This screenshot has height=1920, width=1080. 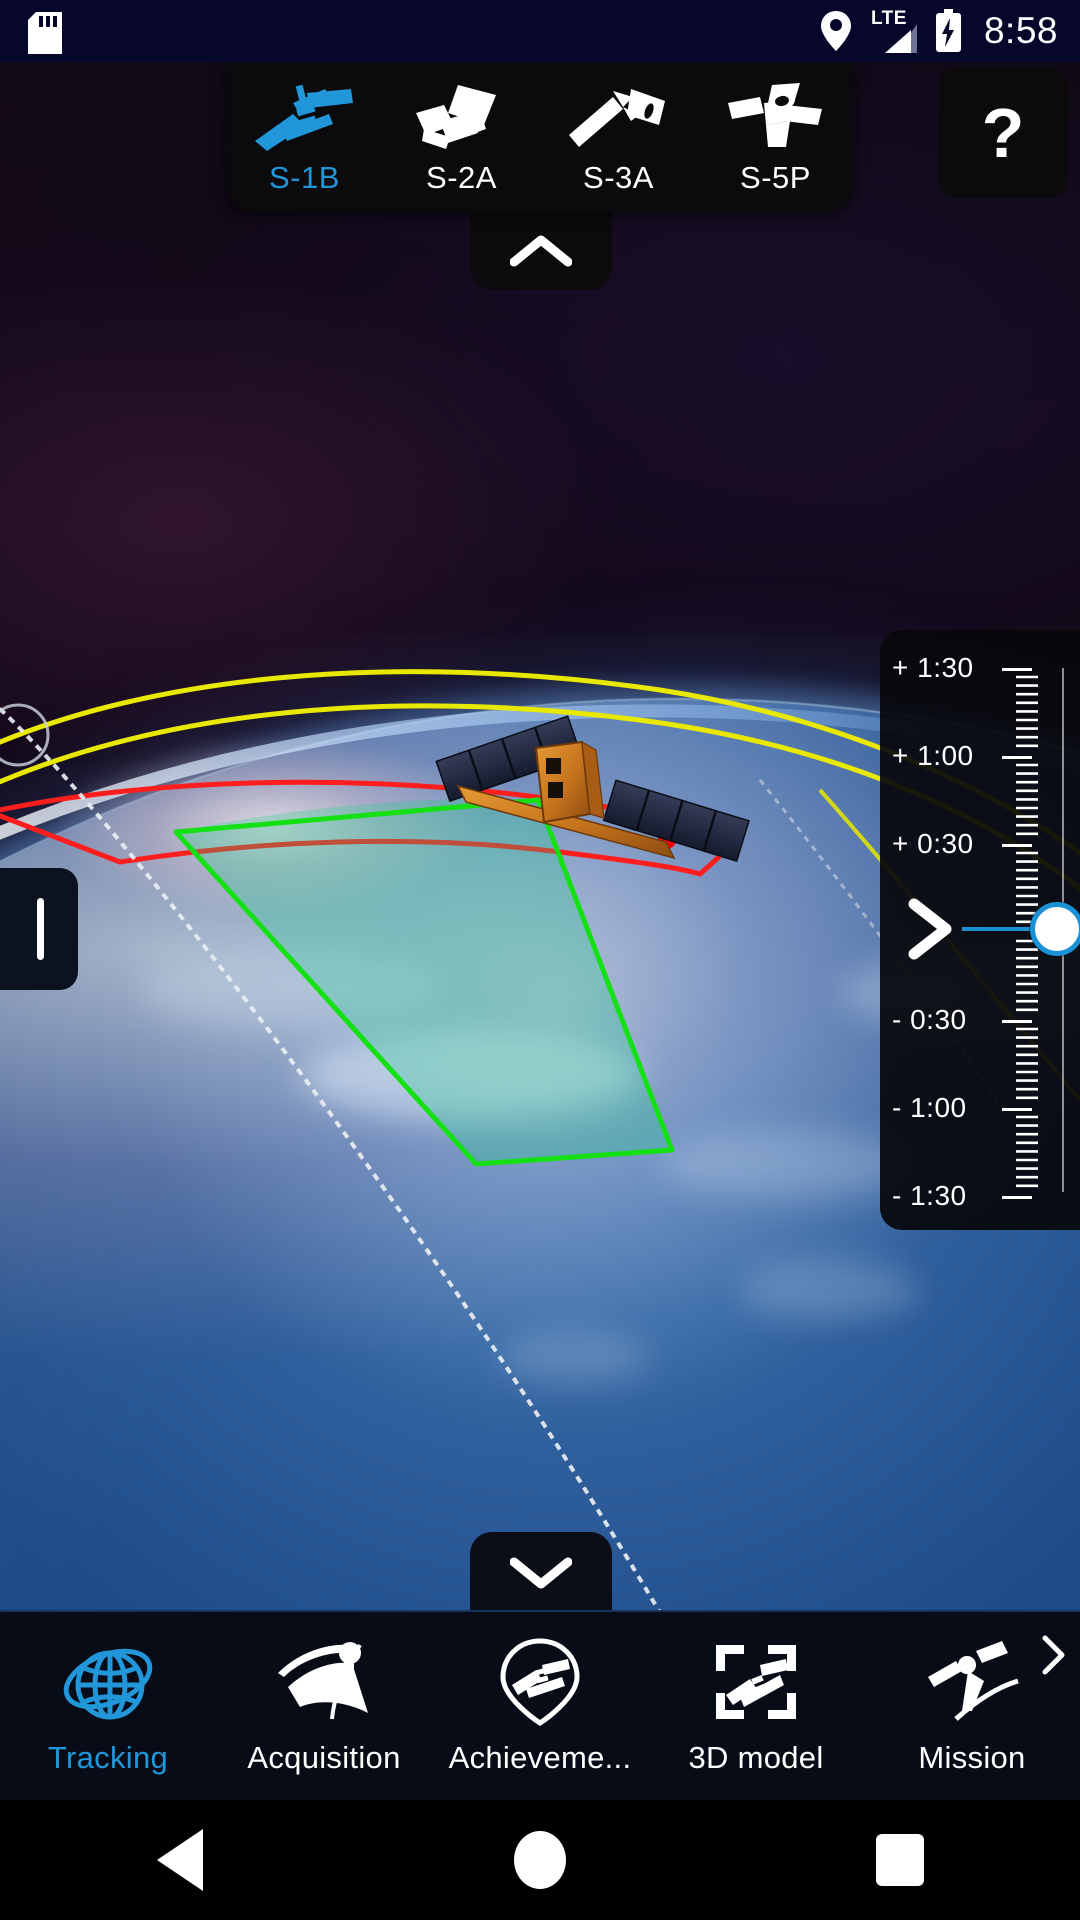 I want to click on back-triangle-icon, so click(x=180, y=1860).